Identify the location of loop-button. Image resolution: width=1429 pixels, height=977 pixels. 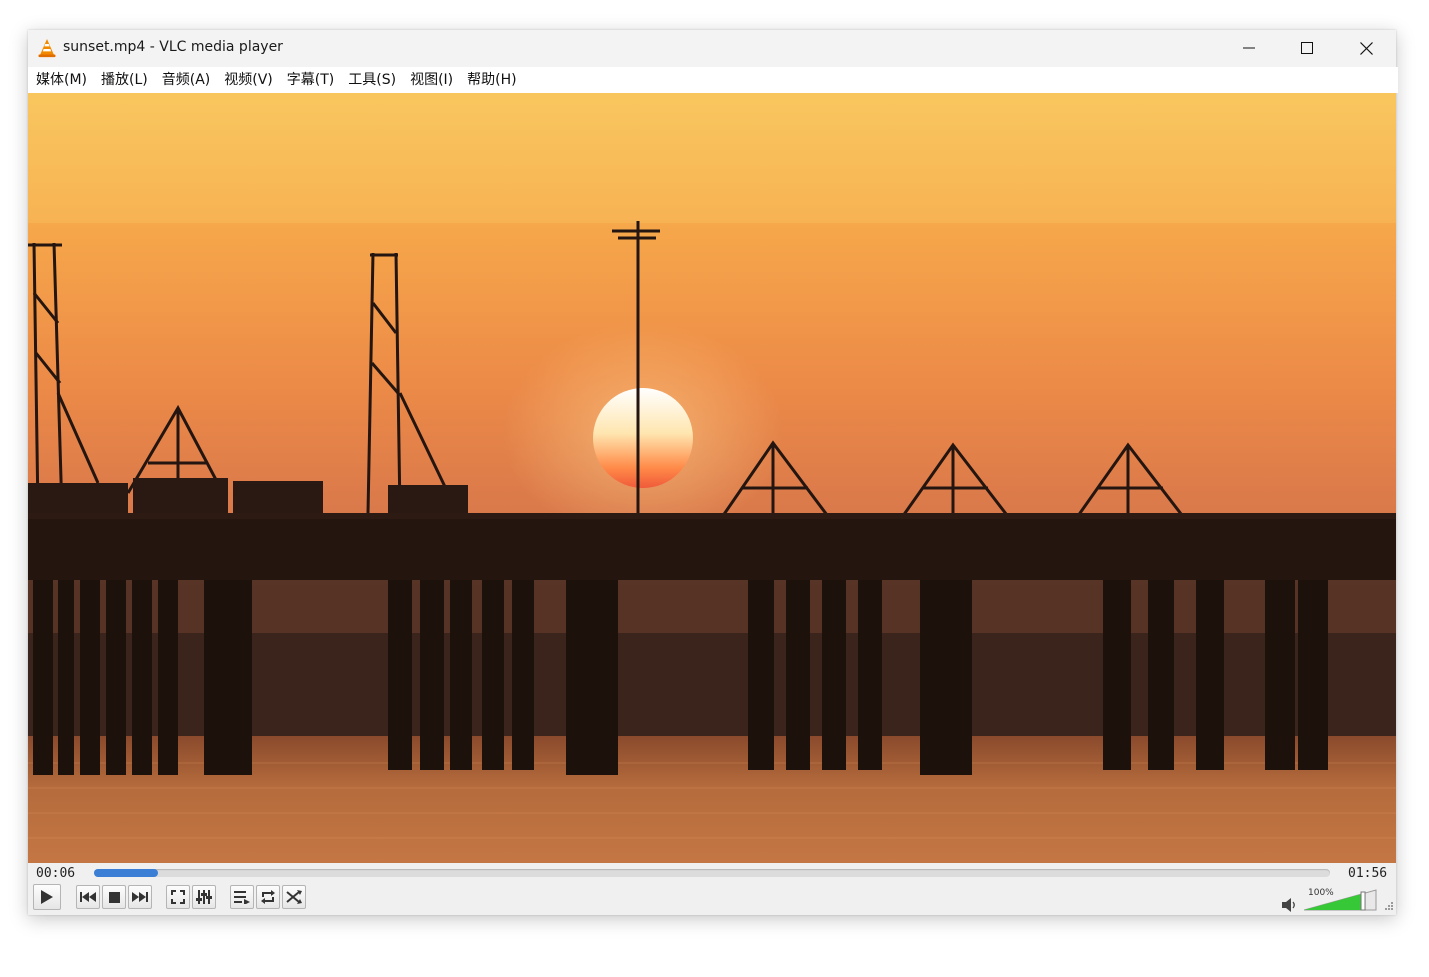
(268, 897).